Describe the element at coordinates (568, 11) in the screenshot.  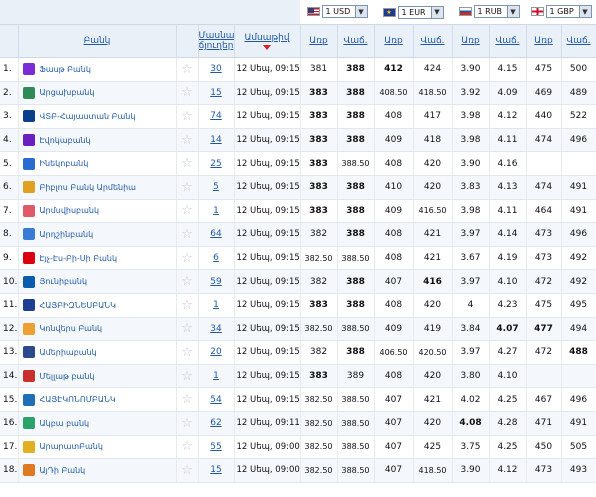
I see `gbp-currency-select: 1 GBP ▼` at that location.